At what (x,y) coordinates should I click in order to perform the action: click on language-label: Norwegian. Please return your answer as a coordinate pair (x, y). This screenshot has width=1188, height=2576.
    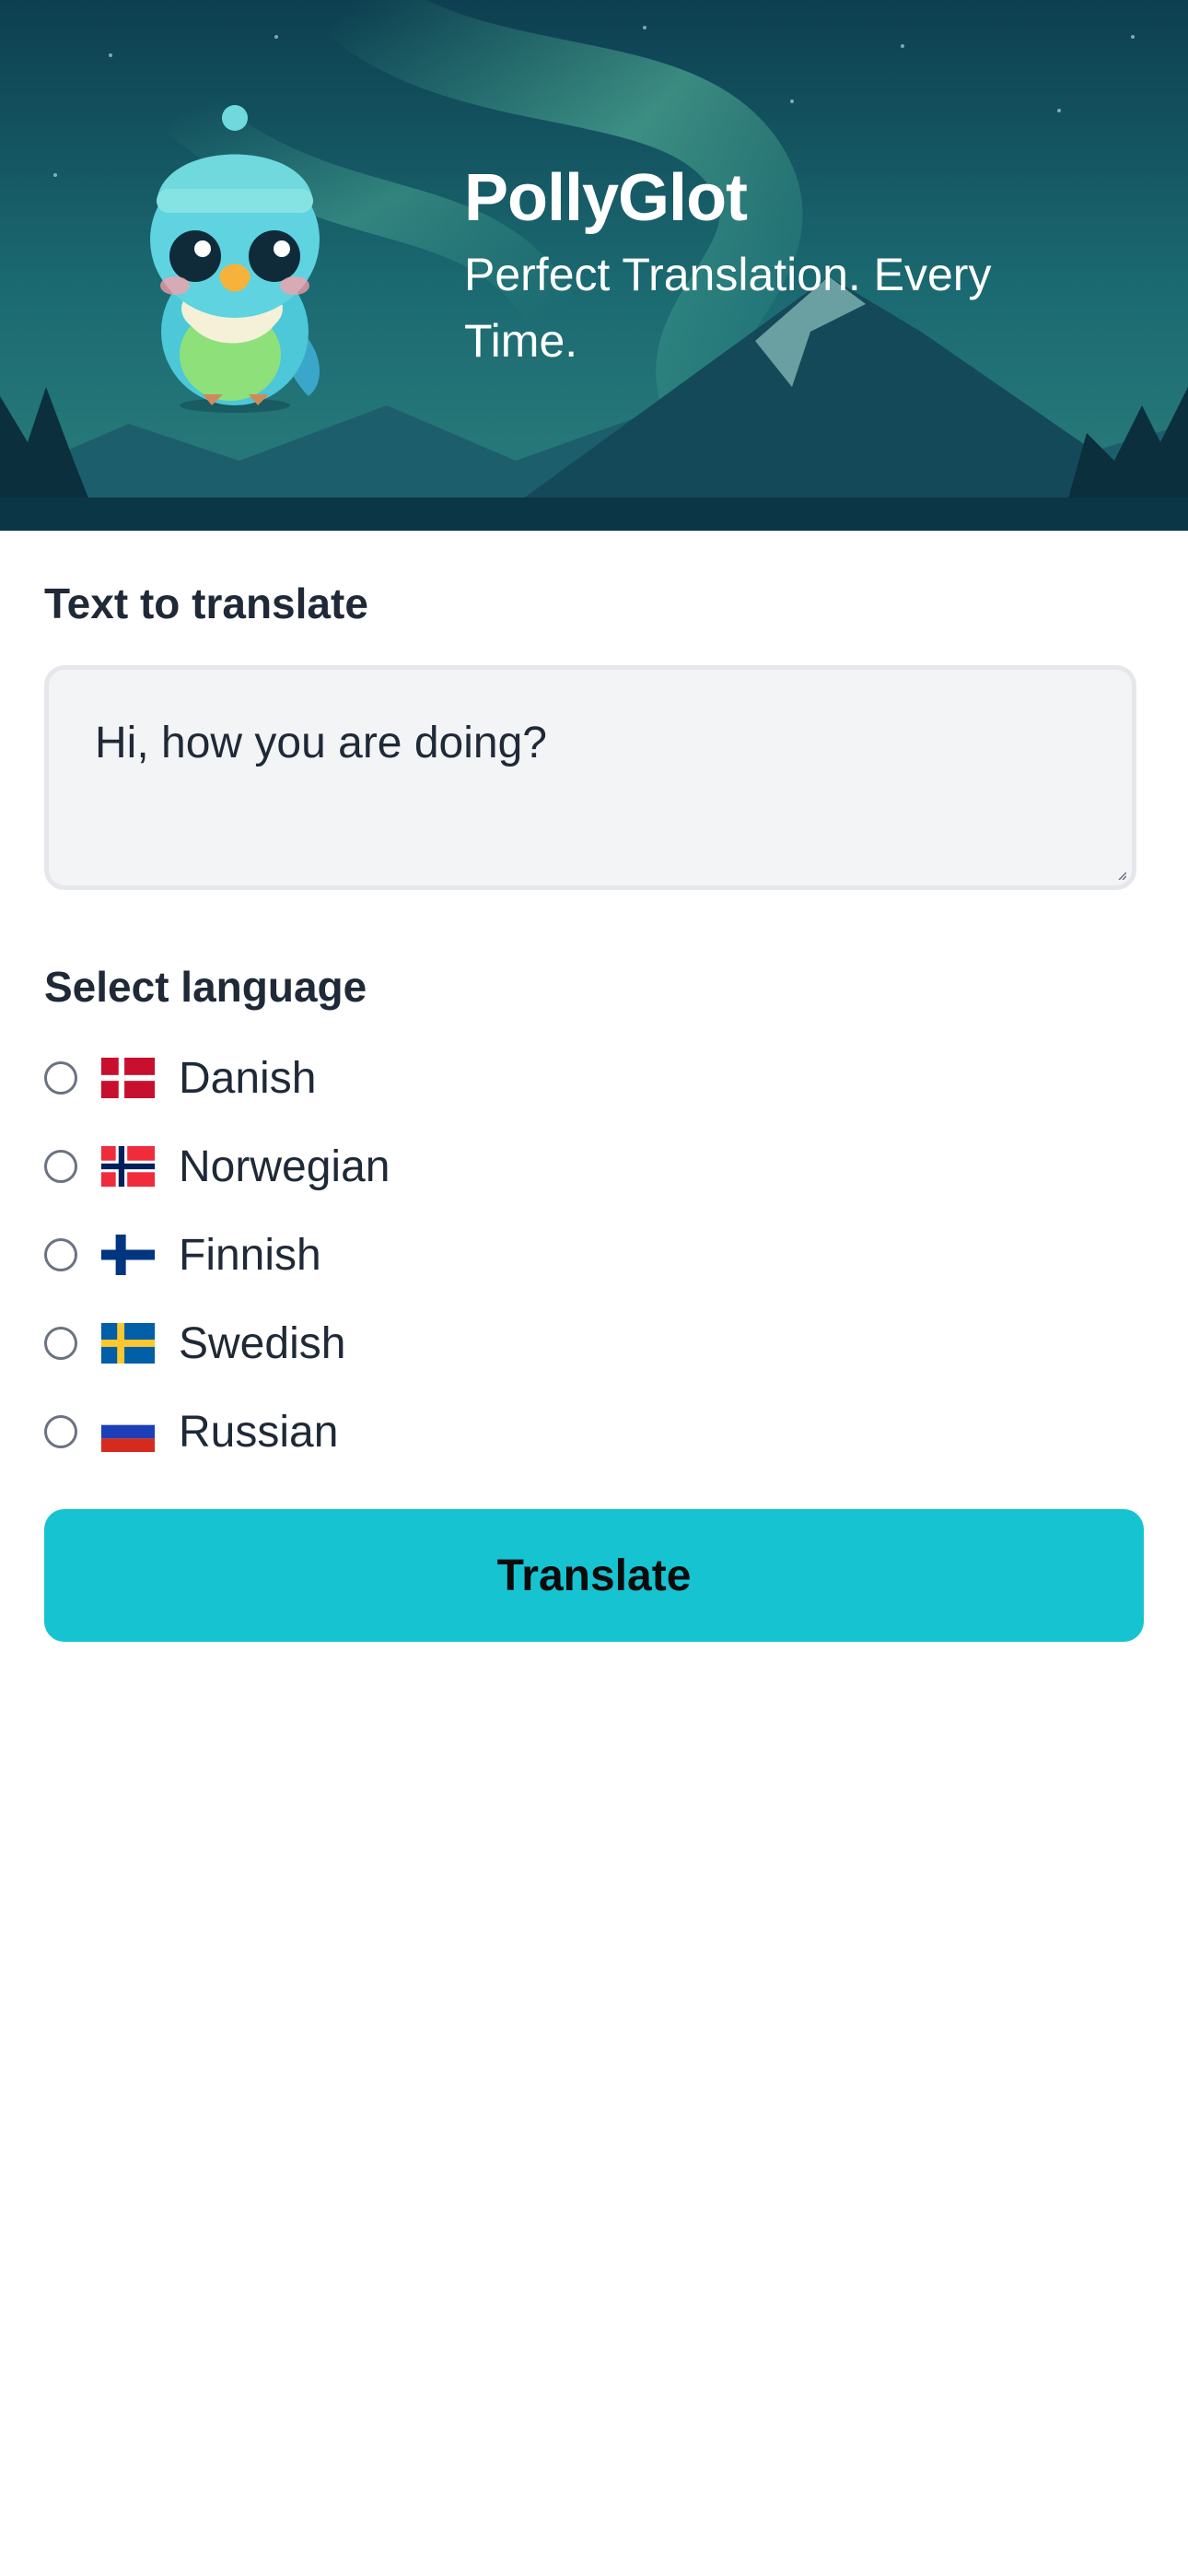
    Looking at the image, I should click on (284, 1166).